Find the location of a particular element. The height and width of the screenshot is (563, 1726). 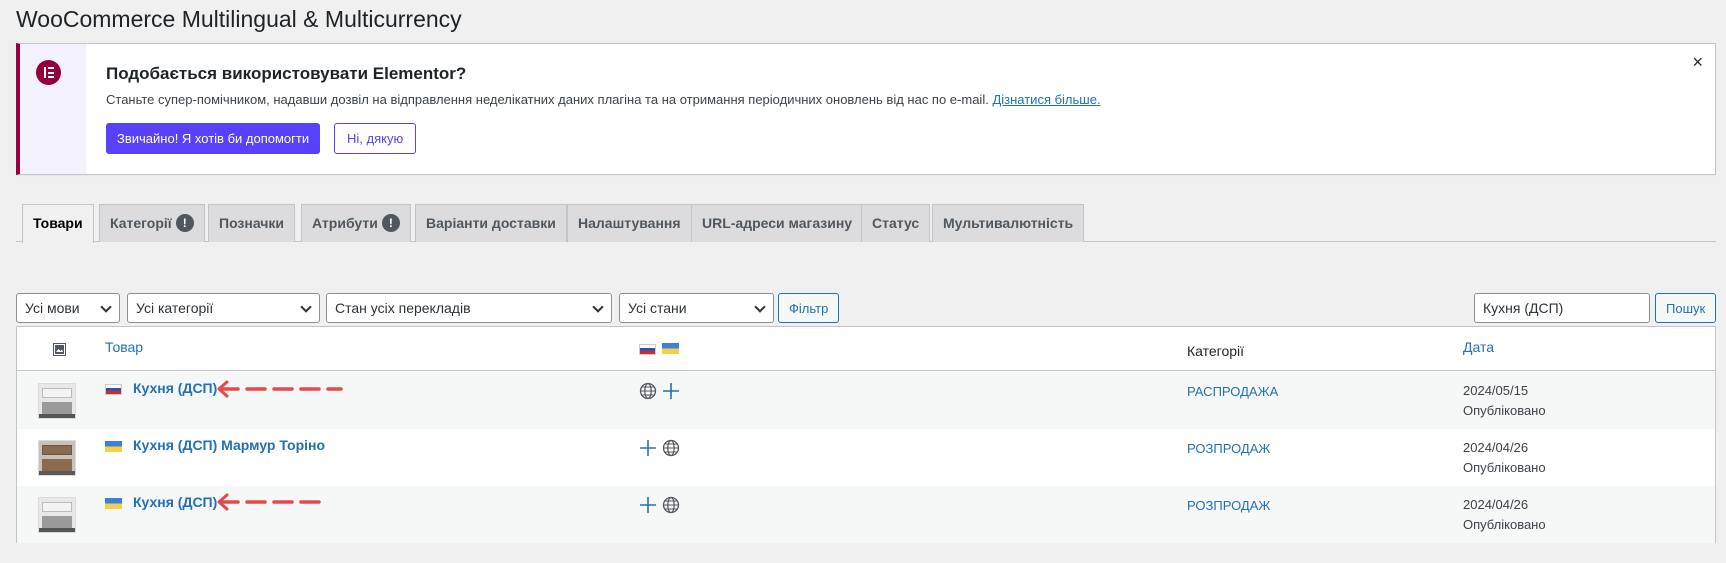

tab-status: Статус is located at coordinates (896, 223).